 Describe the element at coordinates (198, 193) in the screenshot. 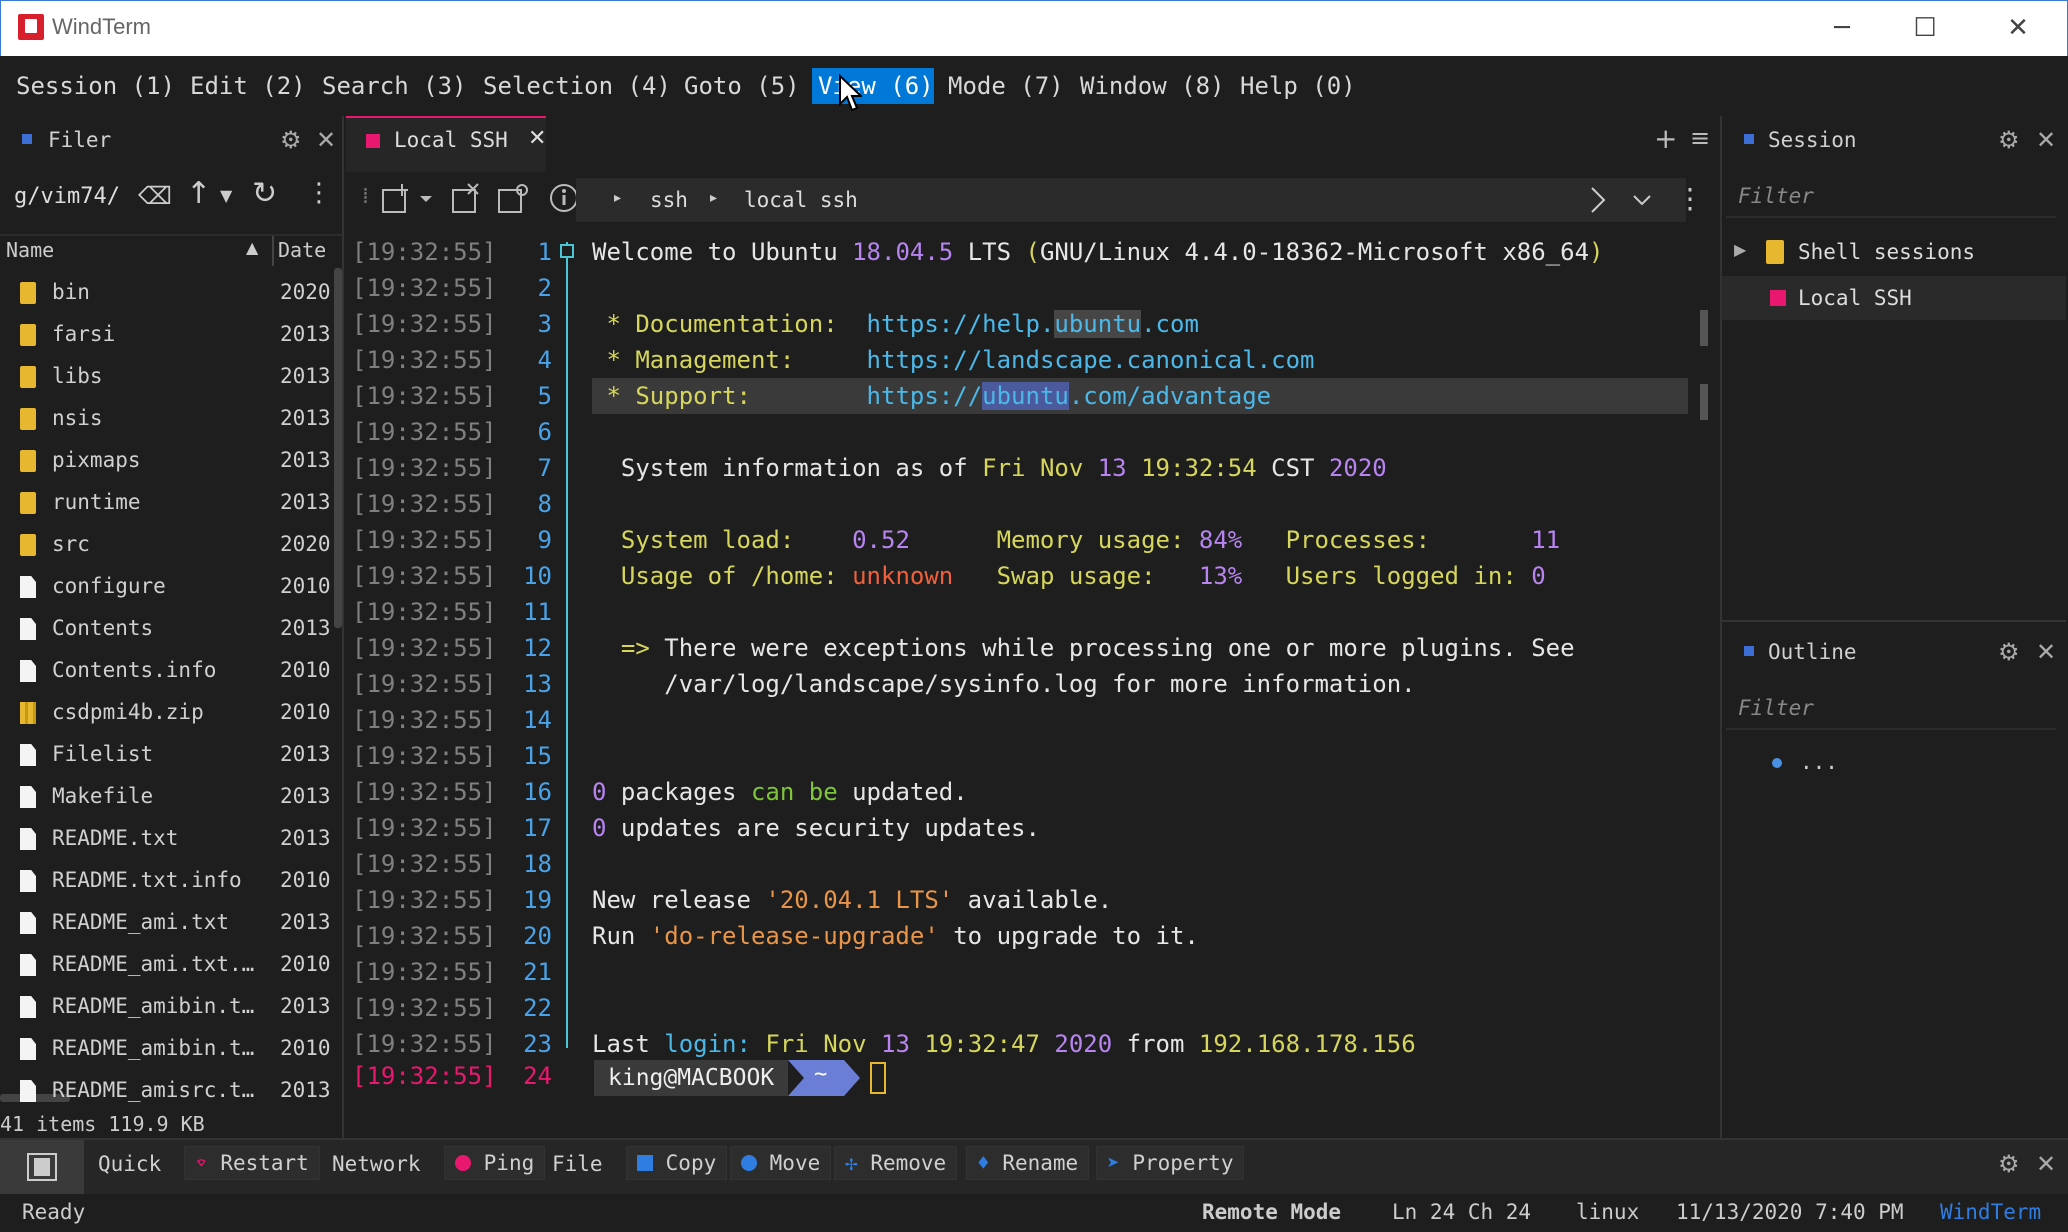

I see `up-folder-icon: ↑` at that location.